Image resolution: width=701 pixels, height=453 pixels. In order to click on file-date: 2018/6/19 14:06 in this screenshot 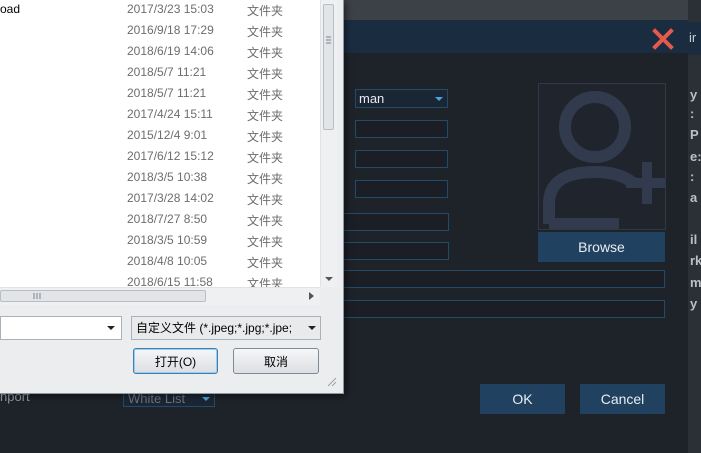, I will do `click(170, 51)`.